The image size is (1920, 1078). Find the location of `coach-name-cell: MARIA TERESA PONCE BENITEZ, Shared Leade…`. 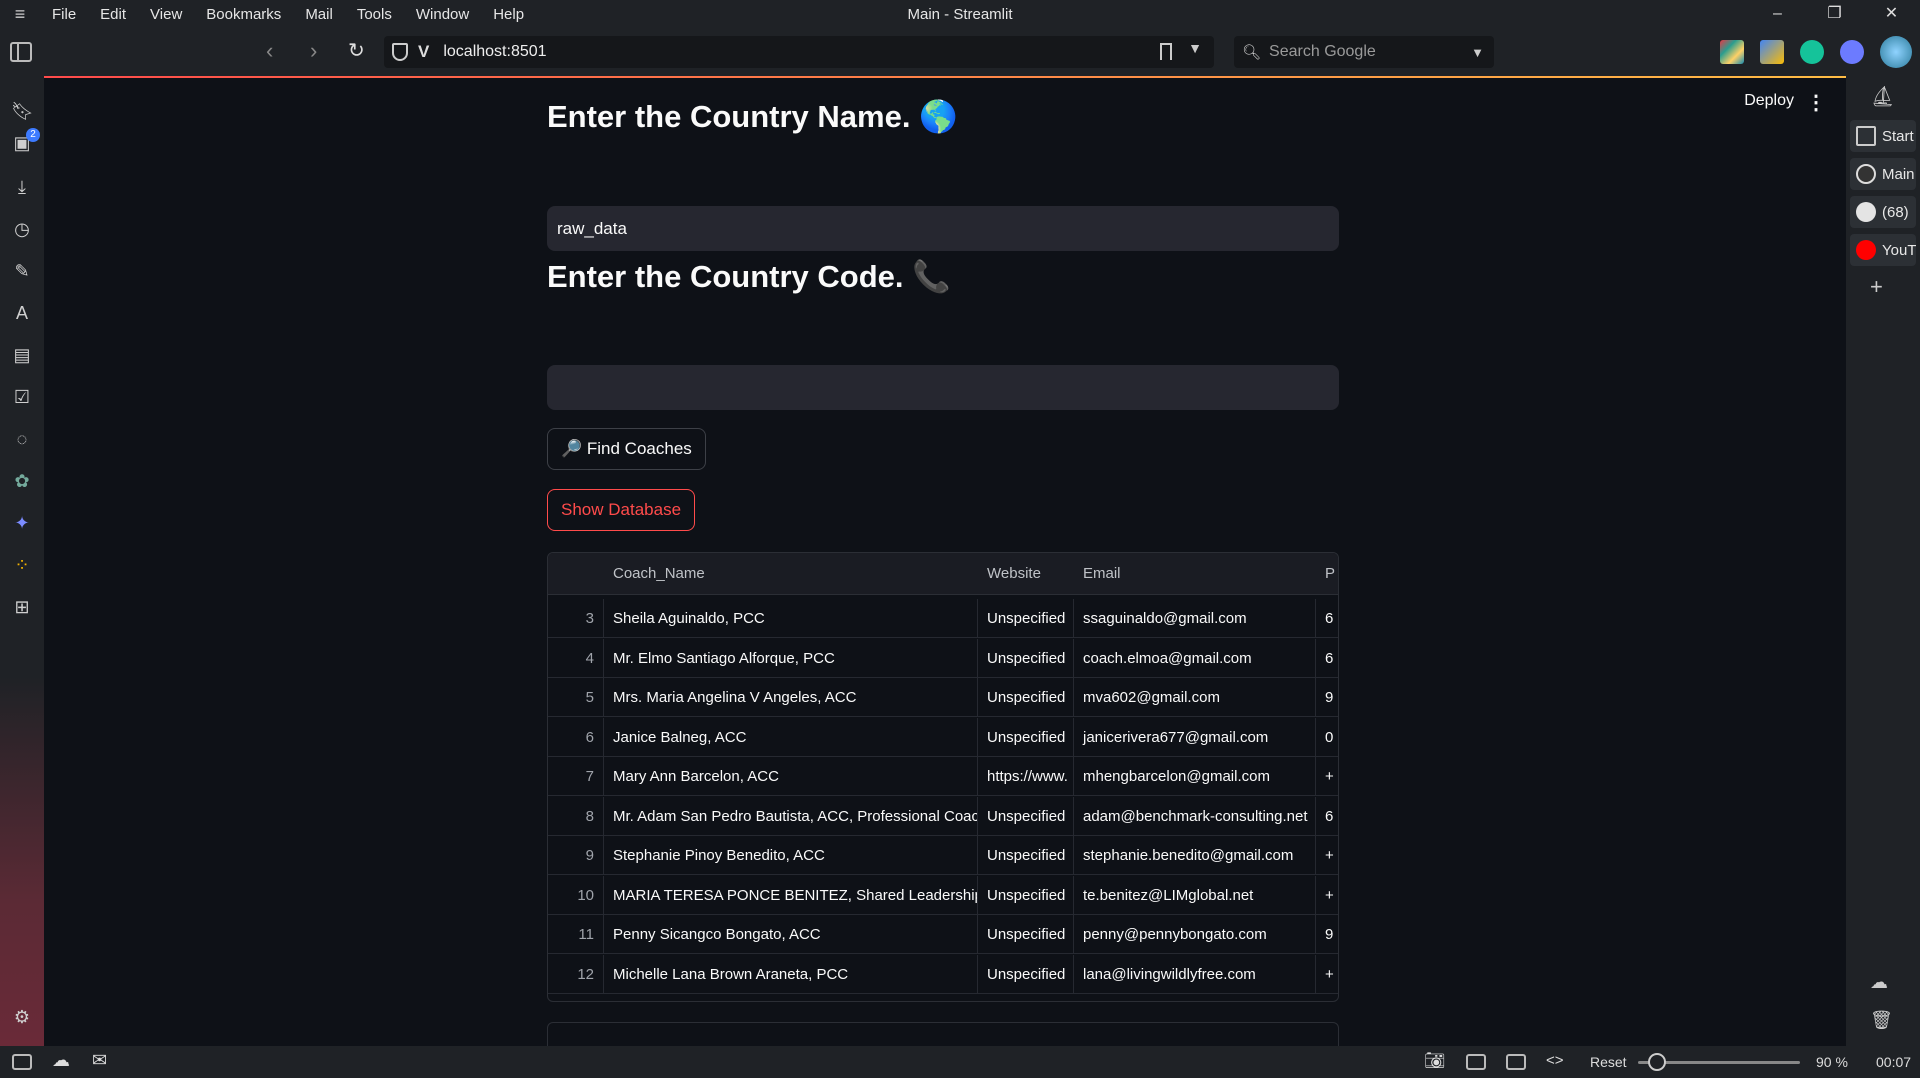

coach-name-cell: MARIA TERESA PONCE BENITEZ, Shared Leade… is located at coordinates (791, 895).